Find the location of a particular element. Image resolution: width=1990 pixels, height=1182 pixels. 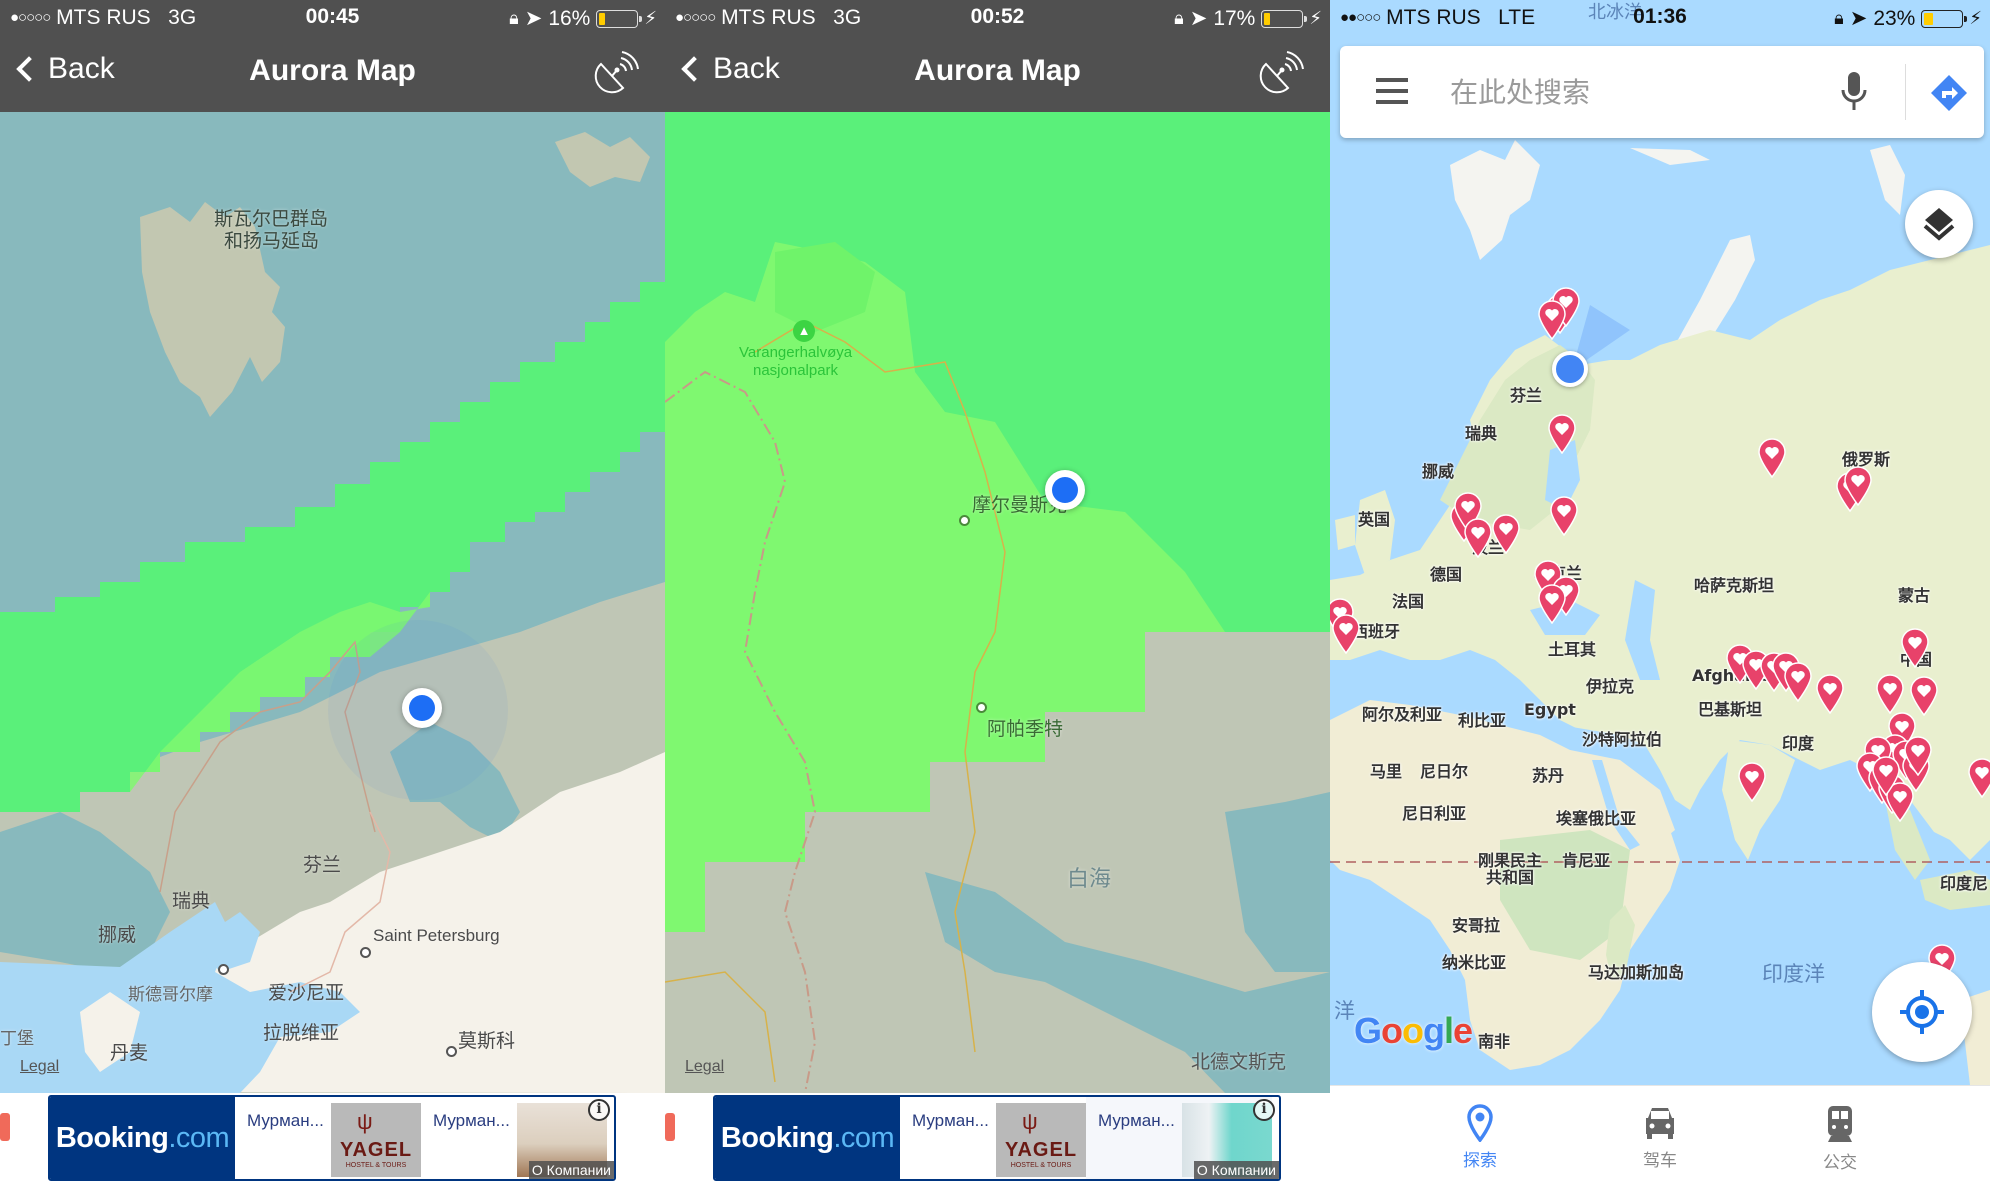

microphone-icon is located at coordinates (1854, 92).